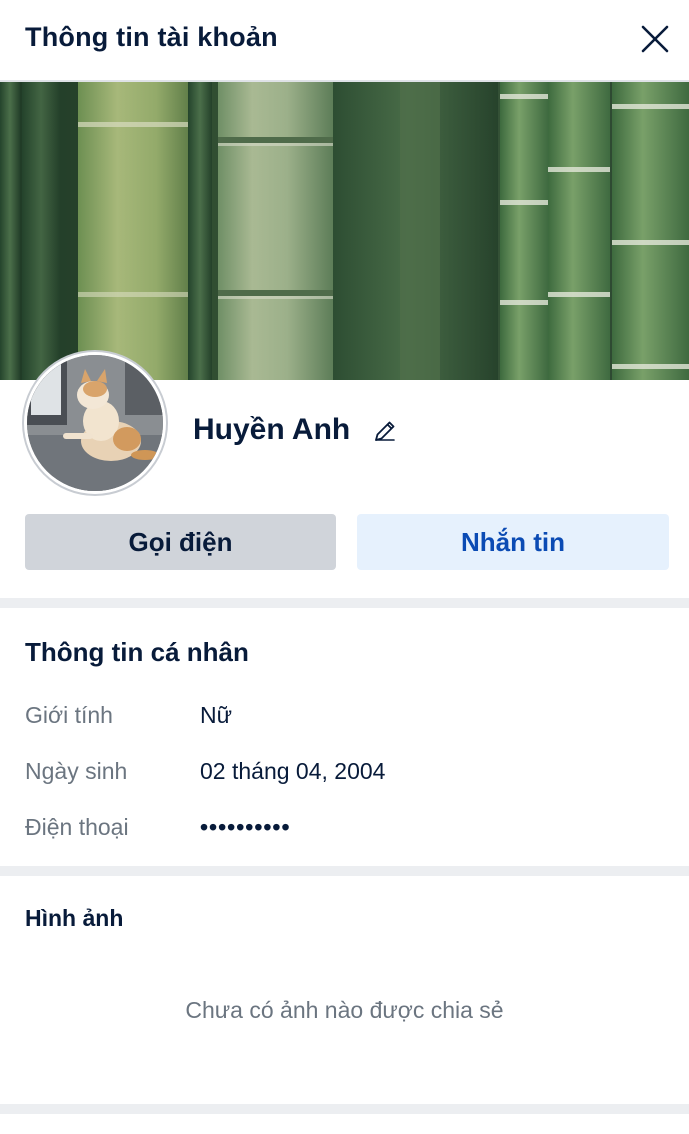 Image resolution: width=689 pixels, height=1134 pixels. Describe the element at coordinates (655, 39) in the screenshot. I see `close-icon` at that location.